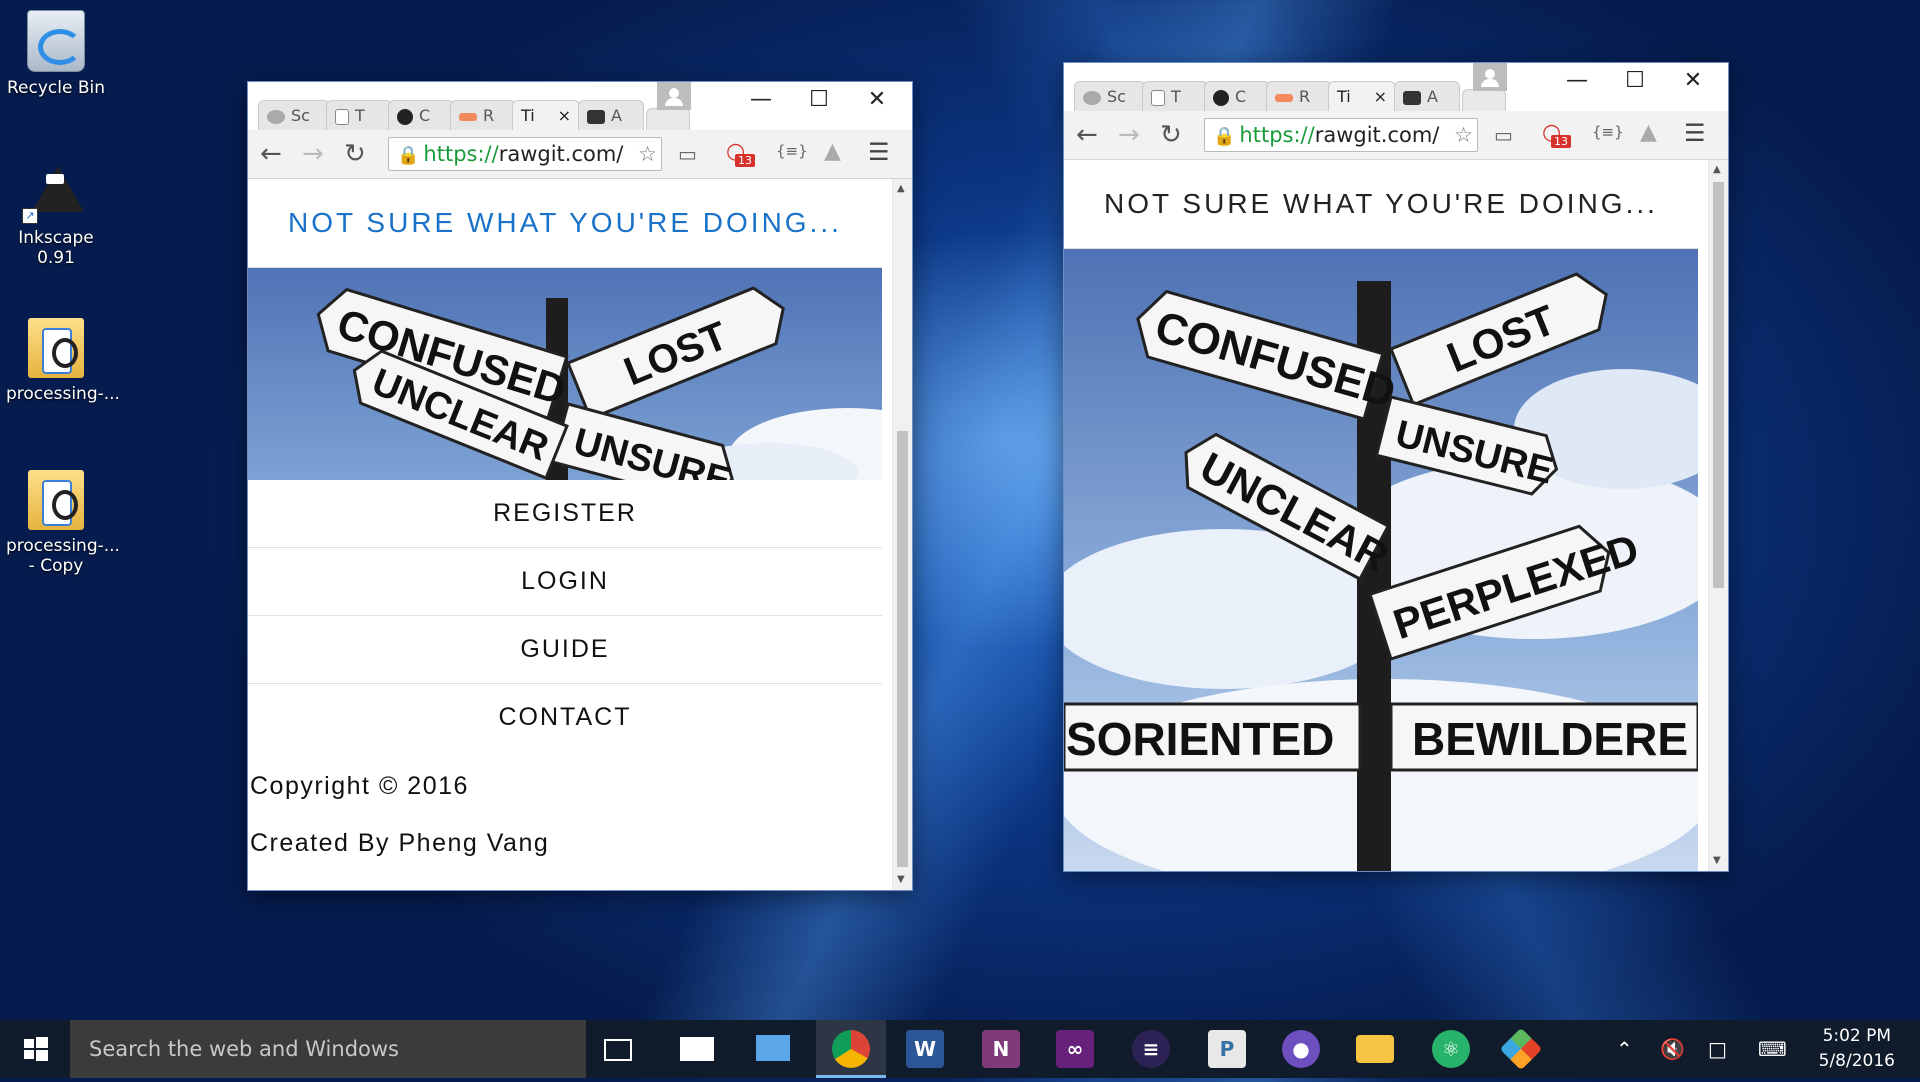 The width and height of the screenshot is (1920, 1082). I want to click on desktop-icon-processing-copy: processing-... - Copy, so click(63, 523).